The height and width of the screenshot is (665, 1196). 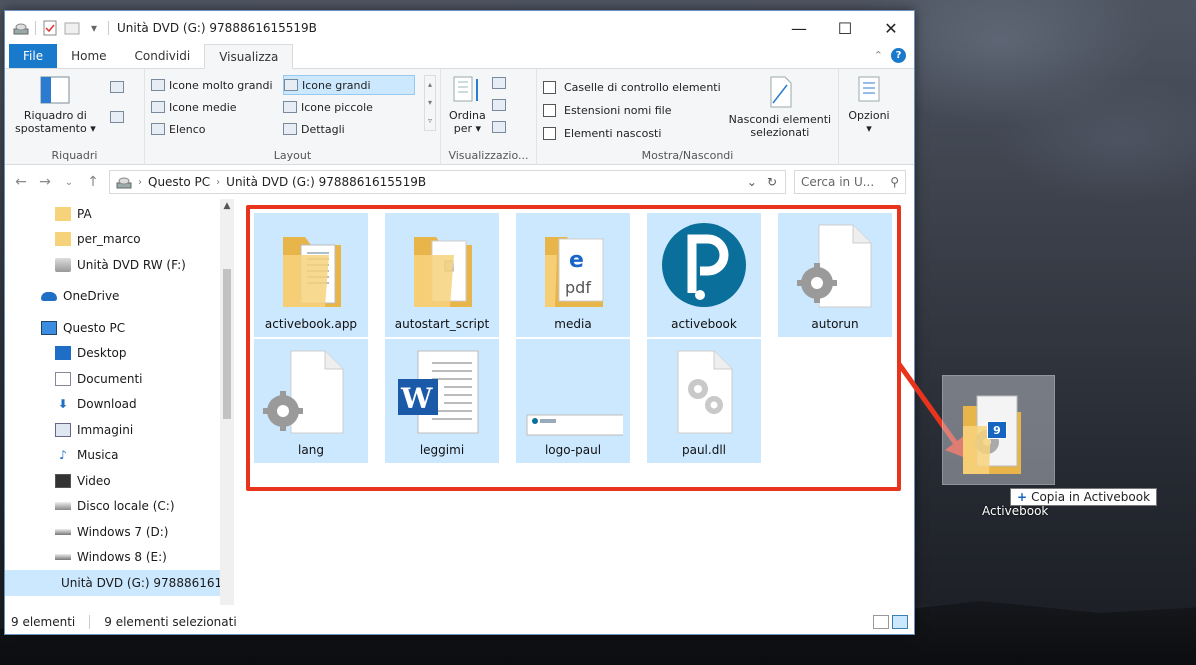 I want to click on nav-item-label: Questo PC, so click(x=94, y=327).